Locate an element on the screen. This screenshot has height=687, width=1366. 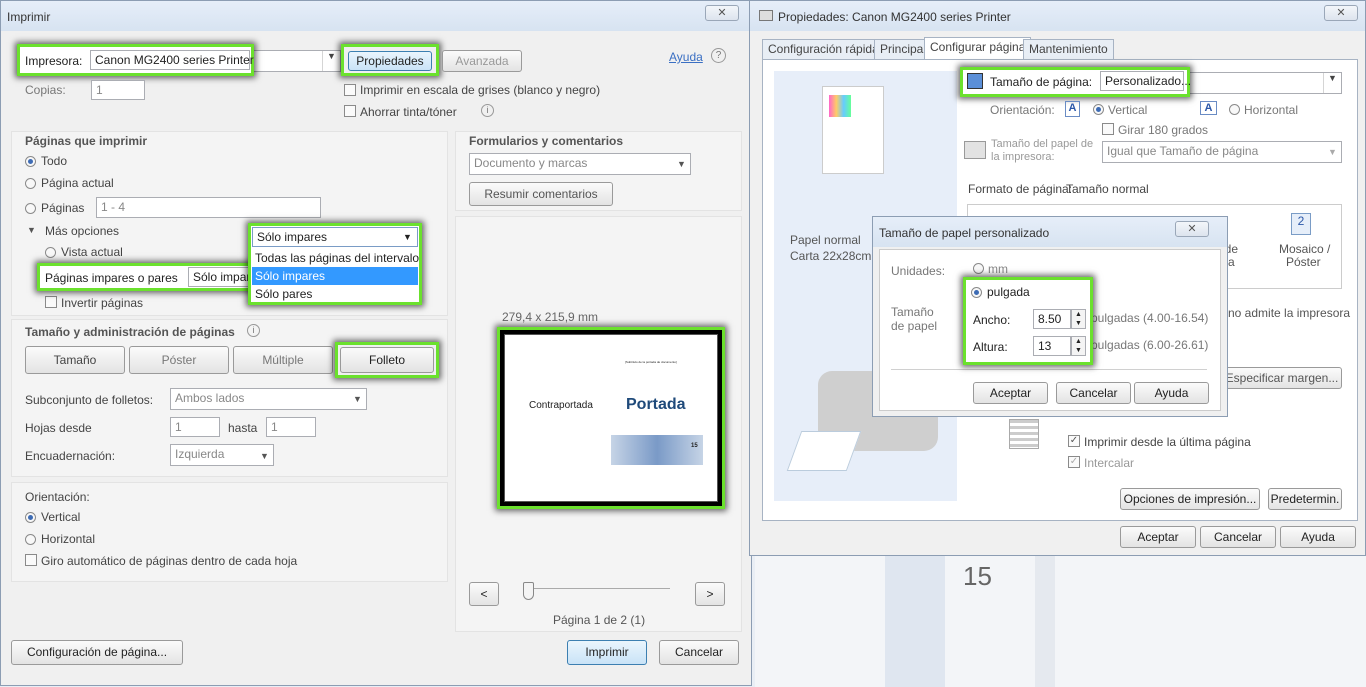
horizontal-label: Horizontal is located at coordinates (68, 539).